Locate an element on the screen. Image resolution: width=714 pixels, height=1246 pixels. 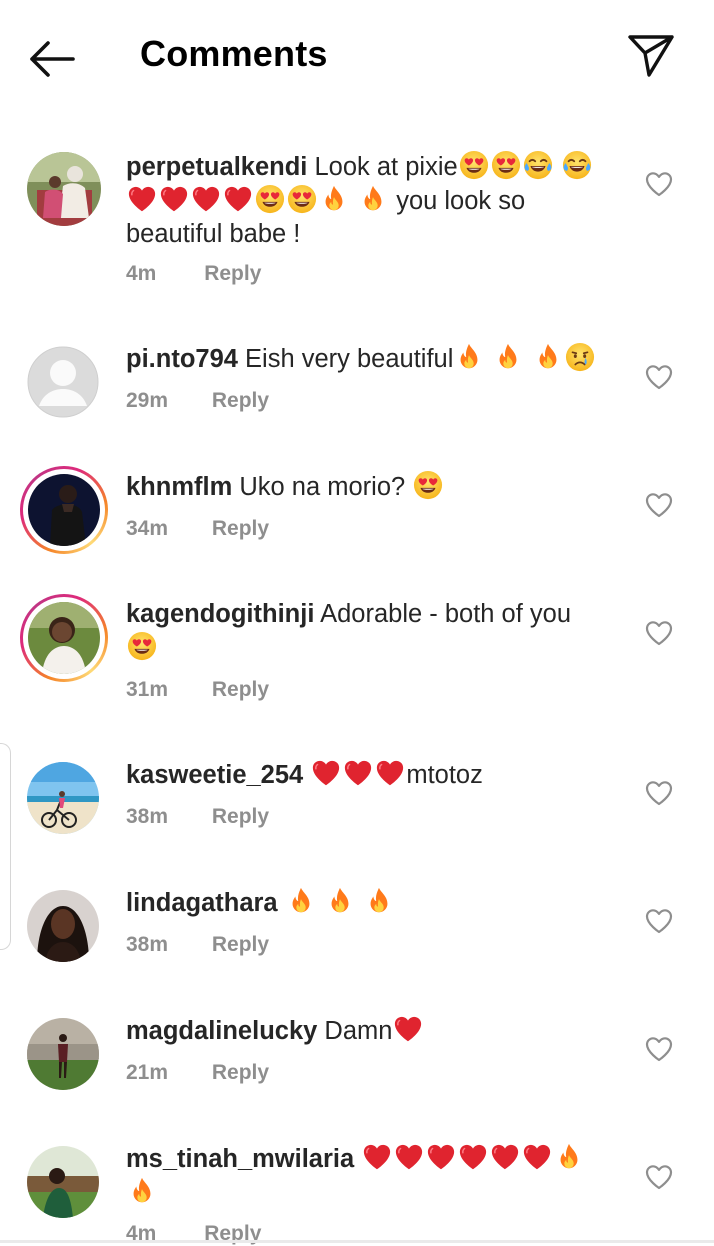
crying-face-emoji is located at coordinates (580, 357).